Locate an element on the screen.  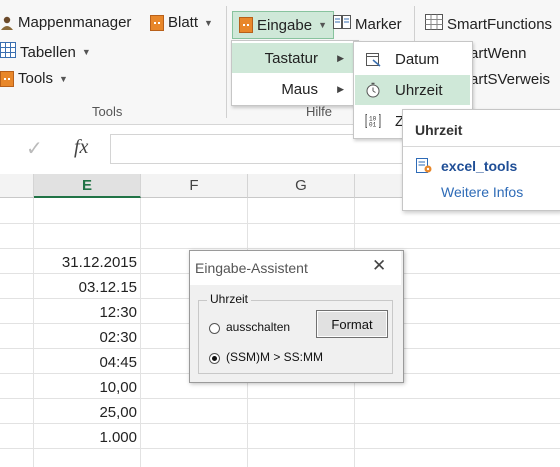
marker-button: Marker is located at coordinates (367, 24).